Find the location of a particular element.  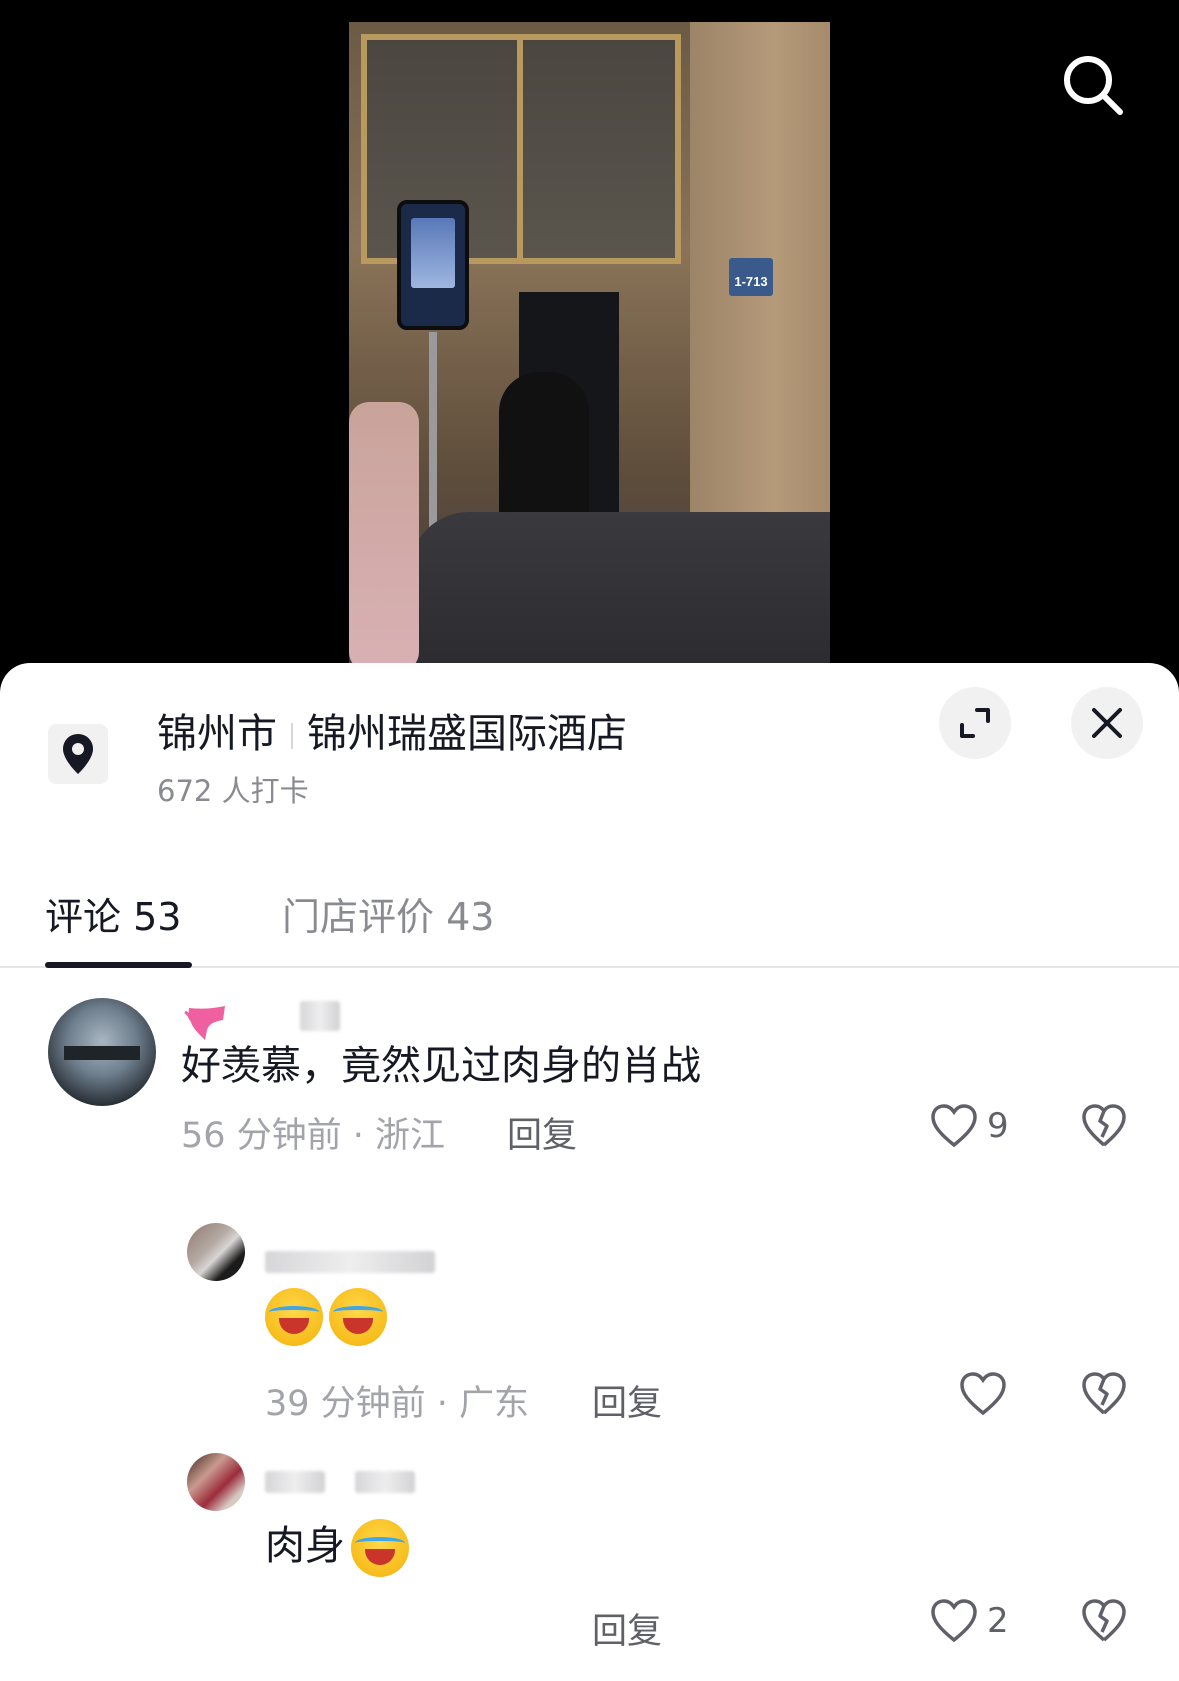

like-button: 2 is located at coordinates (969, 1621).